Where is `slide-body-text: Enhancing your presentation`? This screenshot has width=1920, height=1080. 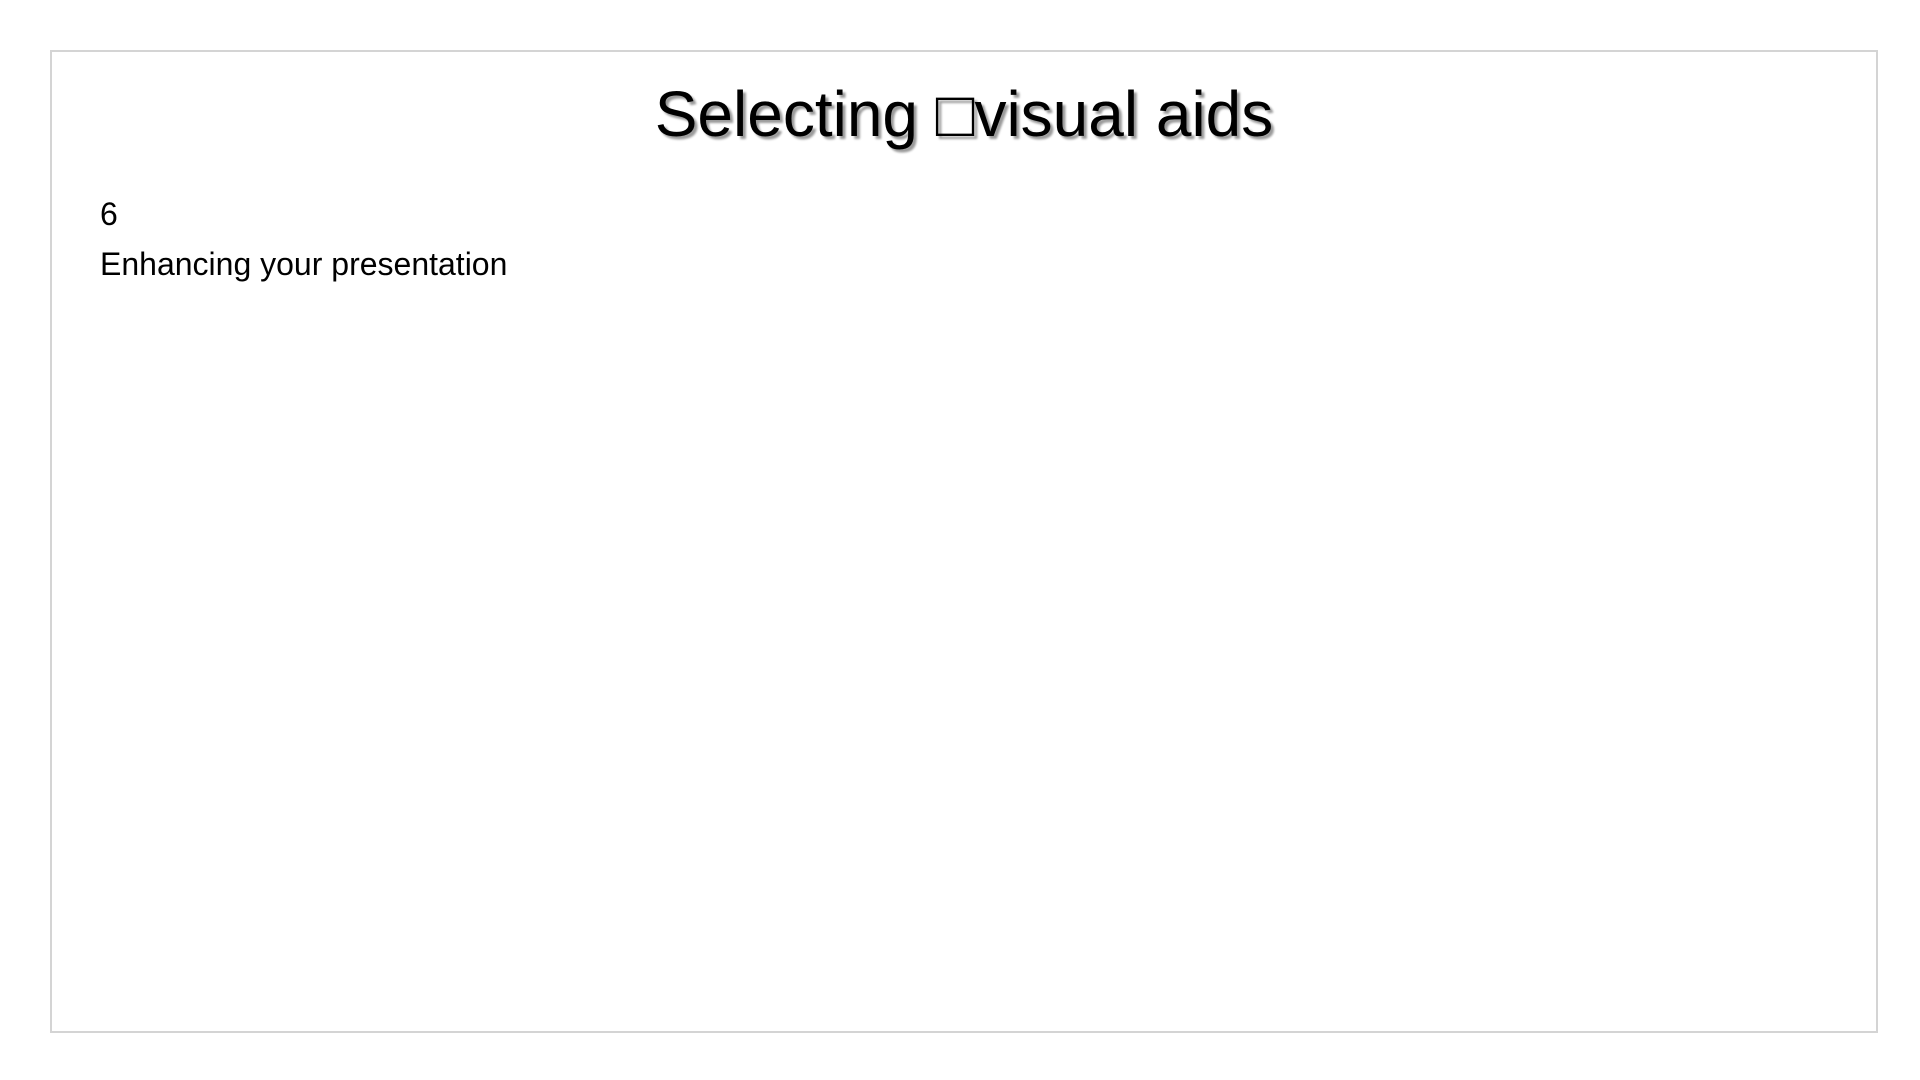
slide-body-text: Enhancing your presentation is located at coordinates (304, 264).